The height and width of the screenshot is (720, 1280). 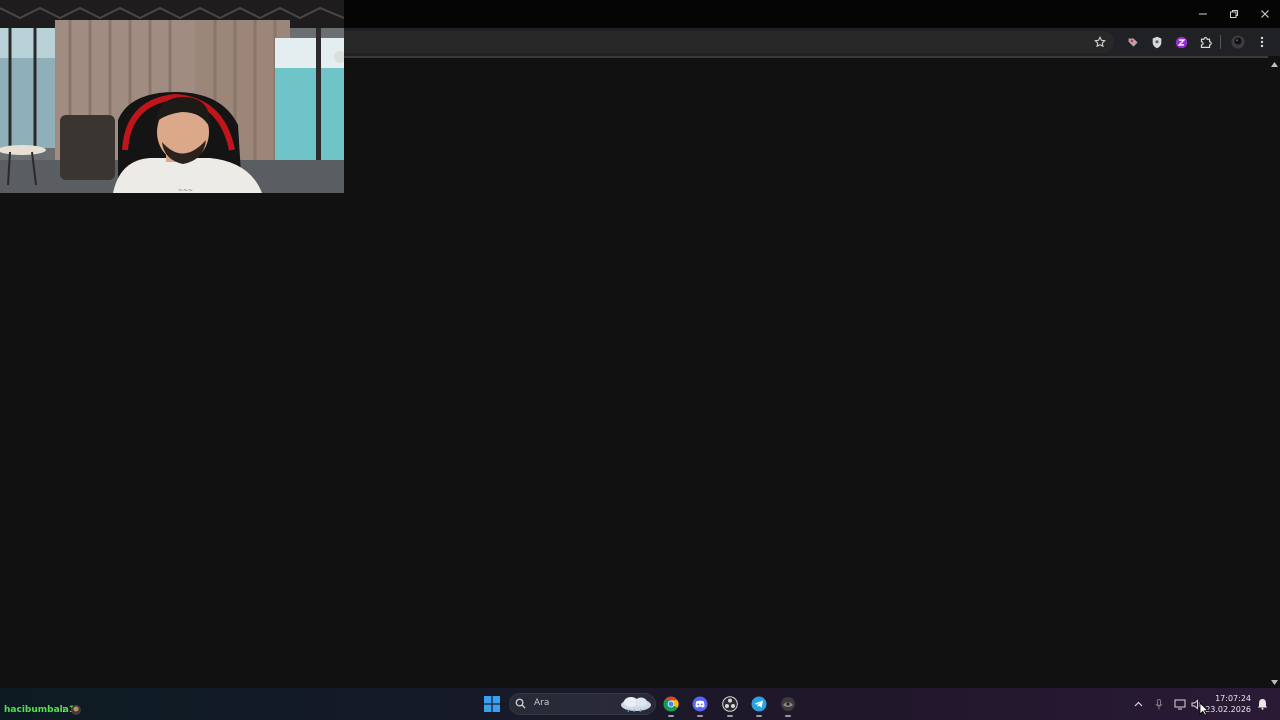 What do you see at coordinates (636, 703) in the screenshot?
I see `weather-widget-icon` at bounding box center [636, 703].